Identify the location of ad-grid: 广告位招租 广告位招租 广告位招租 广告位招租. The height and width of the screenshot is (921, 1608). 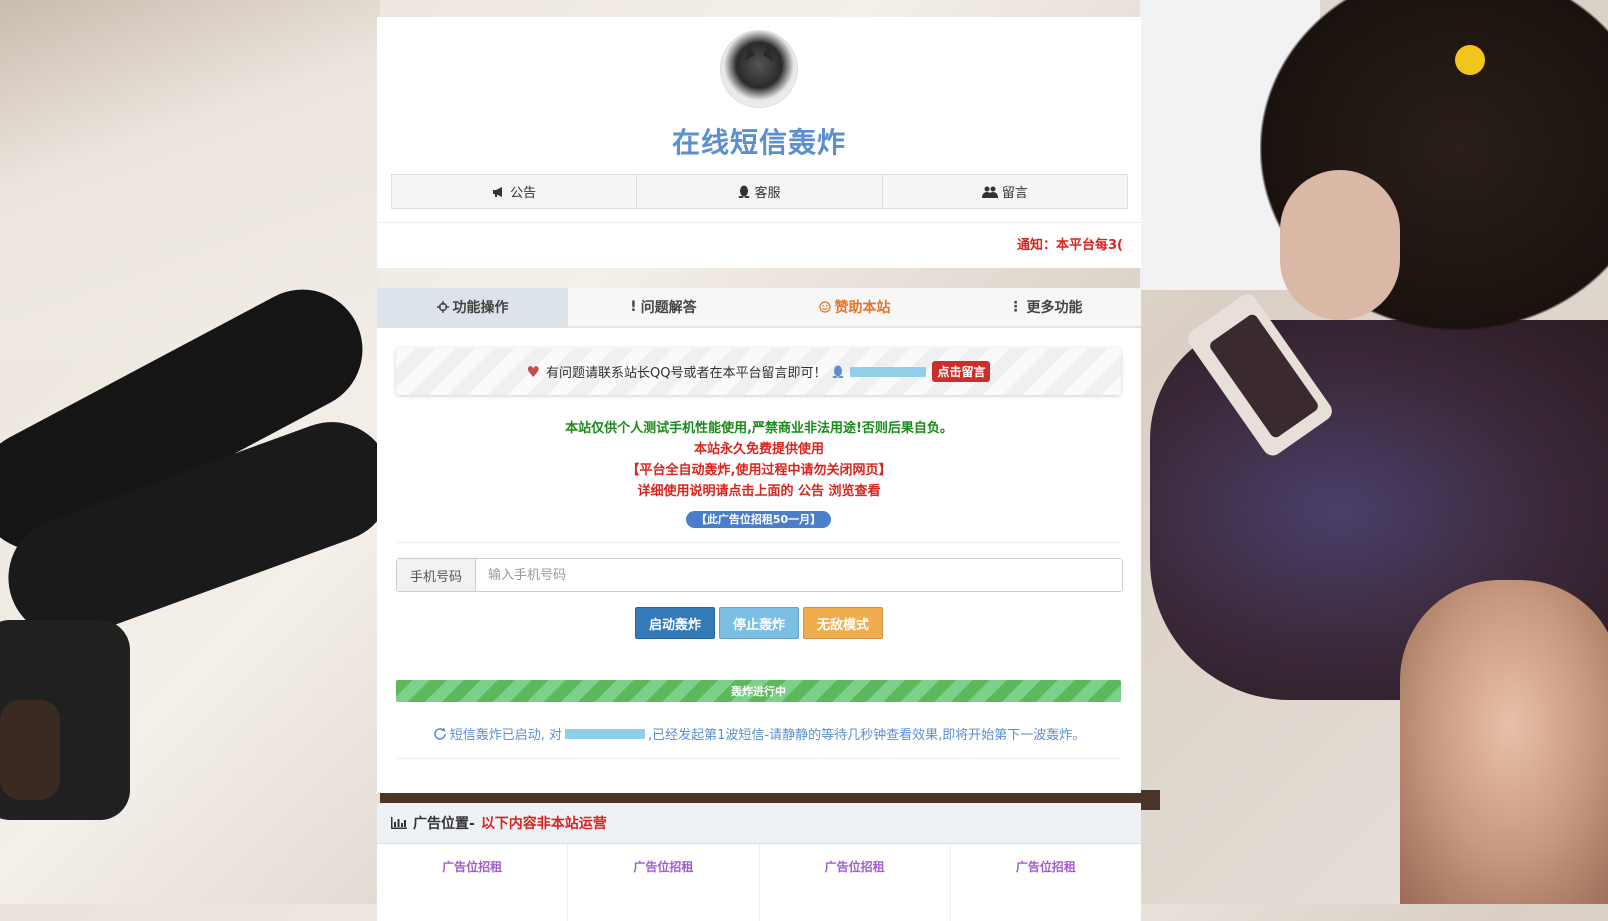
(759, 882).